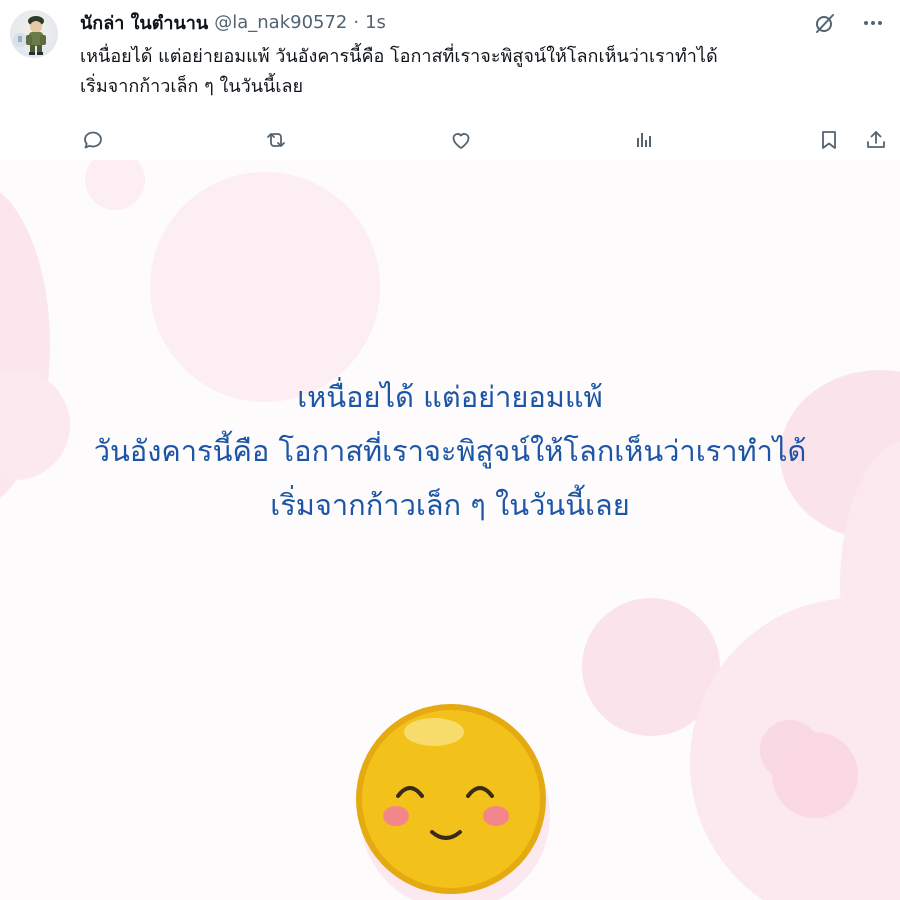 The height and width of the screenshot is (900, 900). I want to click on more-icon, so click(873, 23).